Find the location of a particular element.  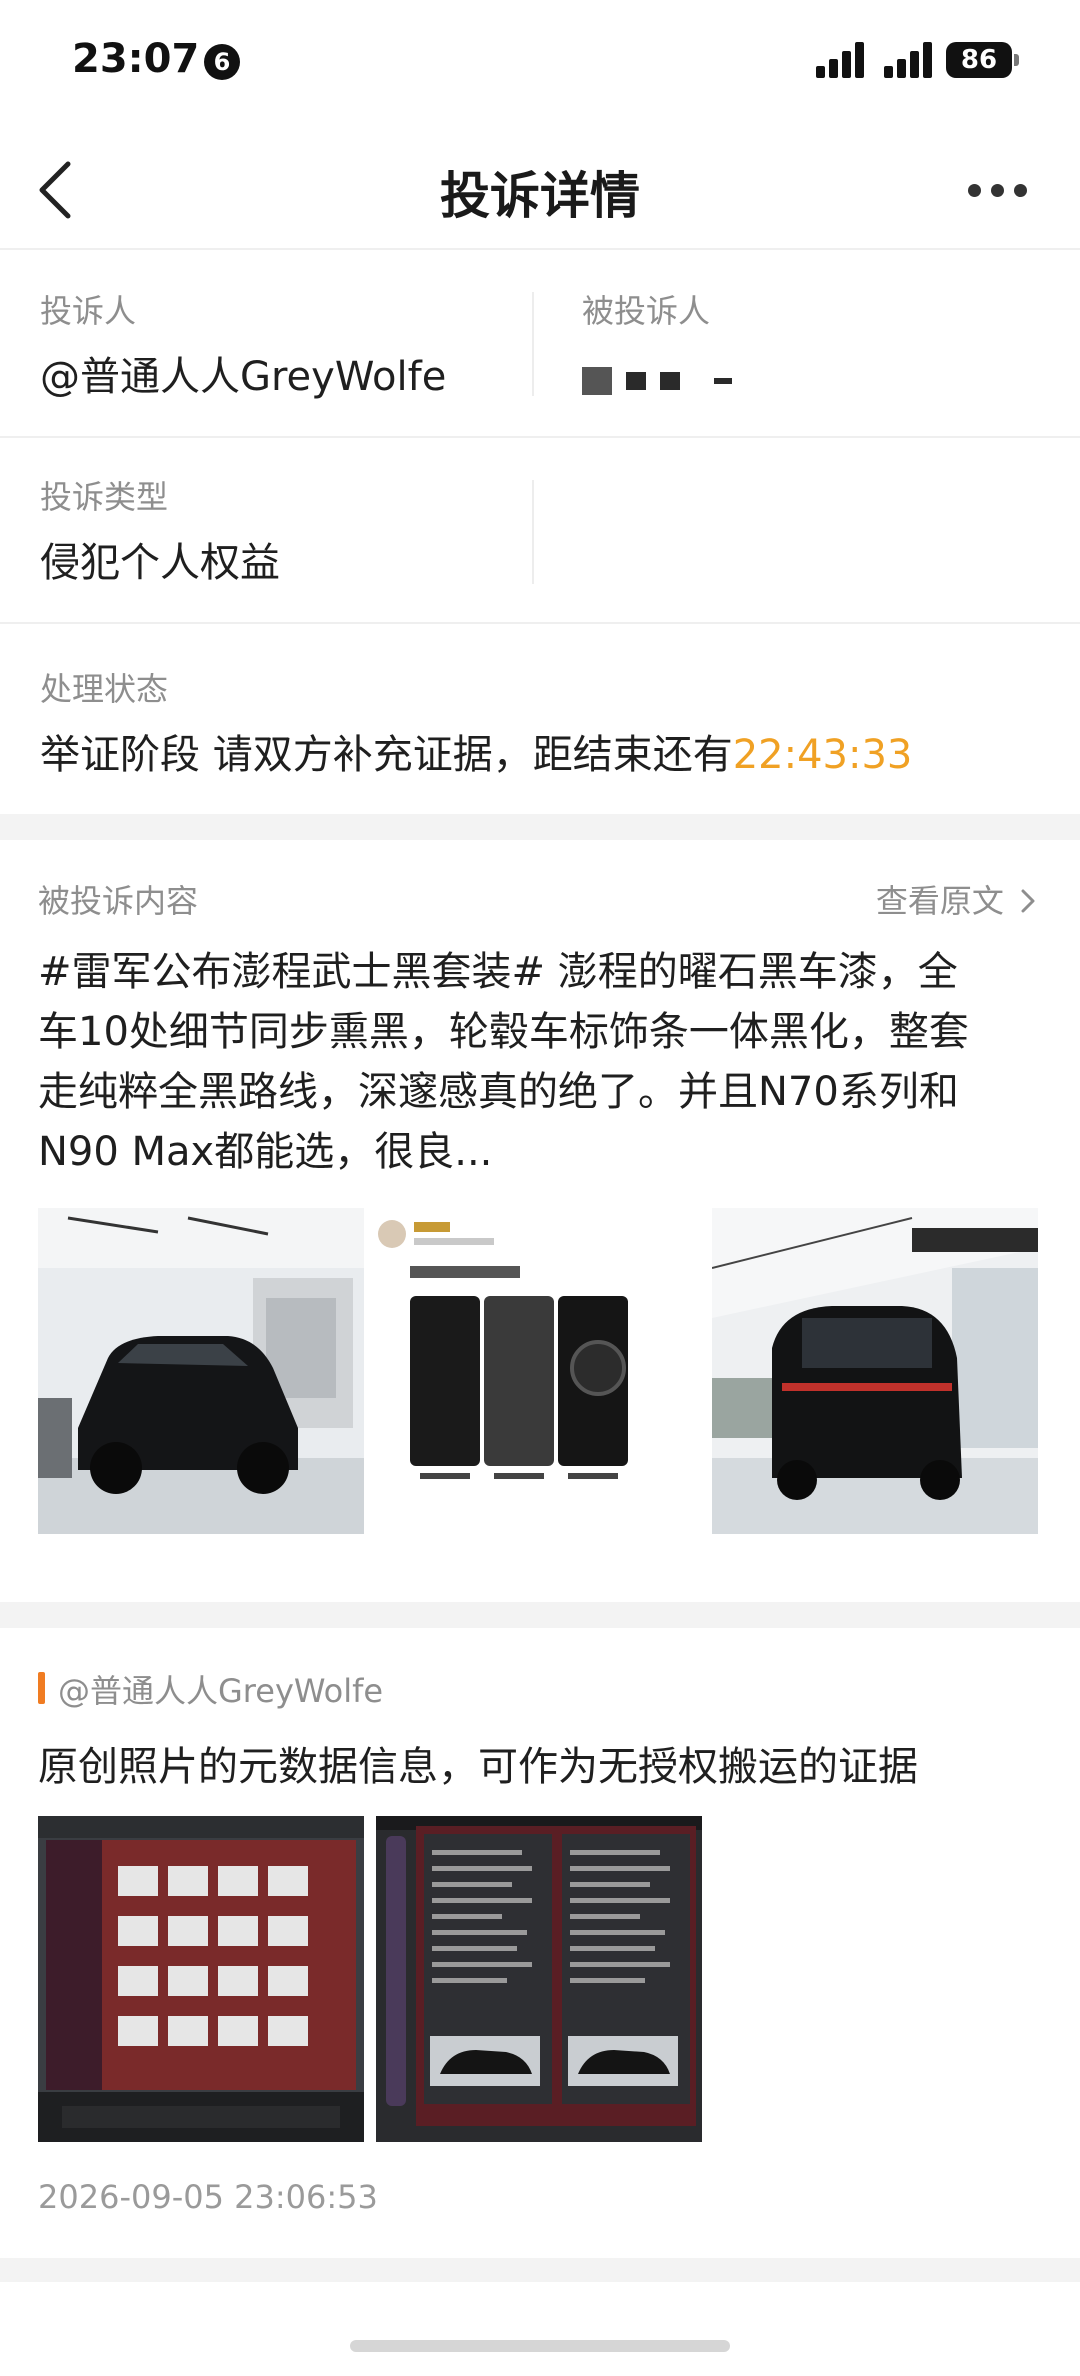

status-bar: 23:07 6 86 is located at coordinates (540, 60).